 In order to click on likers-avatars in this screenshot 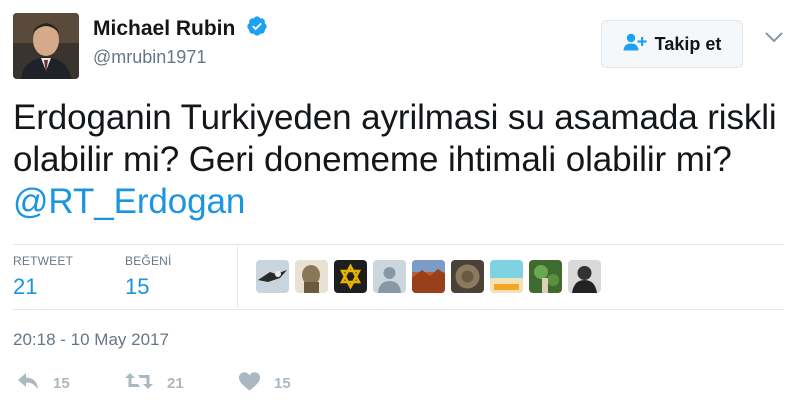, I will do `click(428, 276)`.